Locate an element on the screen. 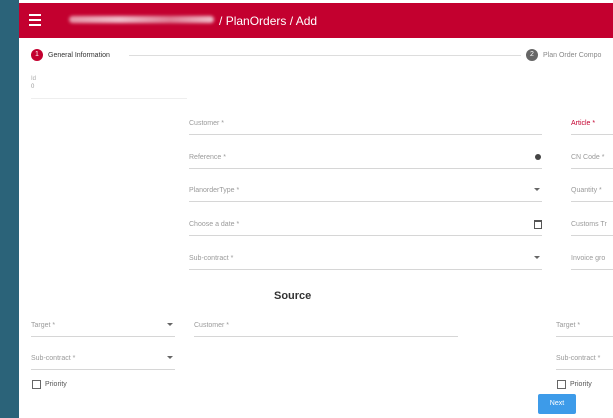 The image size is (613, 418). invoice-group-label: Invoice gro is located at coordinates (588, 258).